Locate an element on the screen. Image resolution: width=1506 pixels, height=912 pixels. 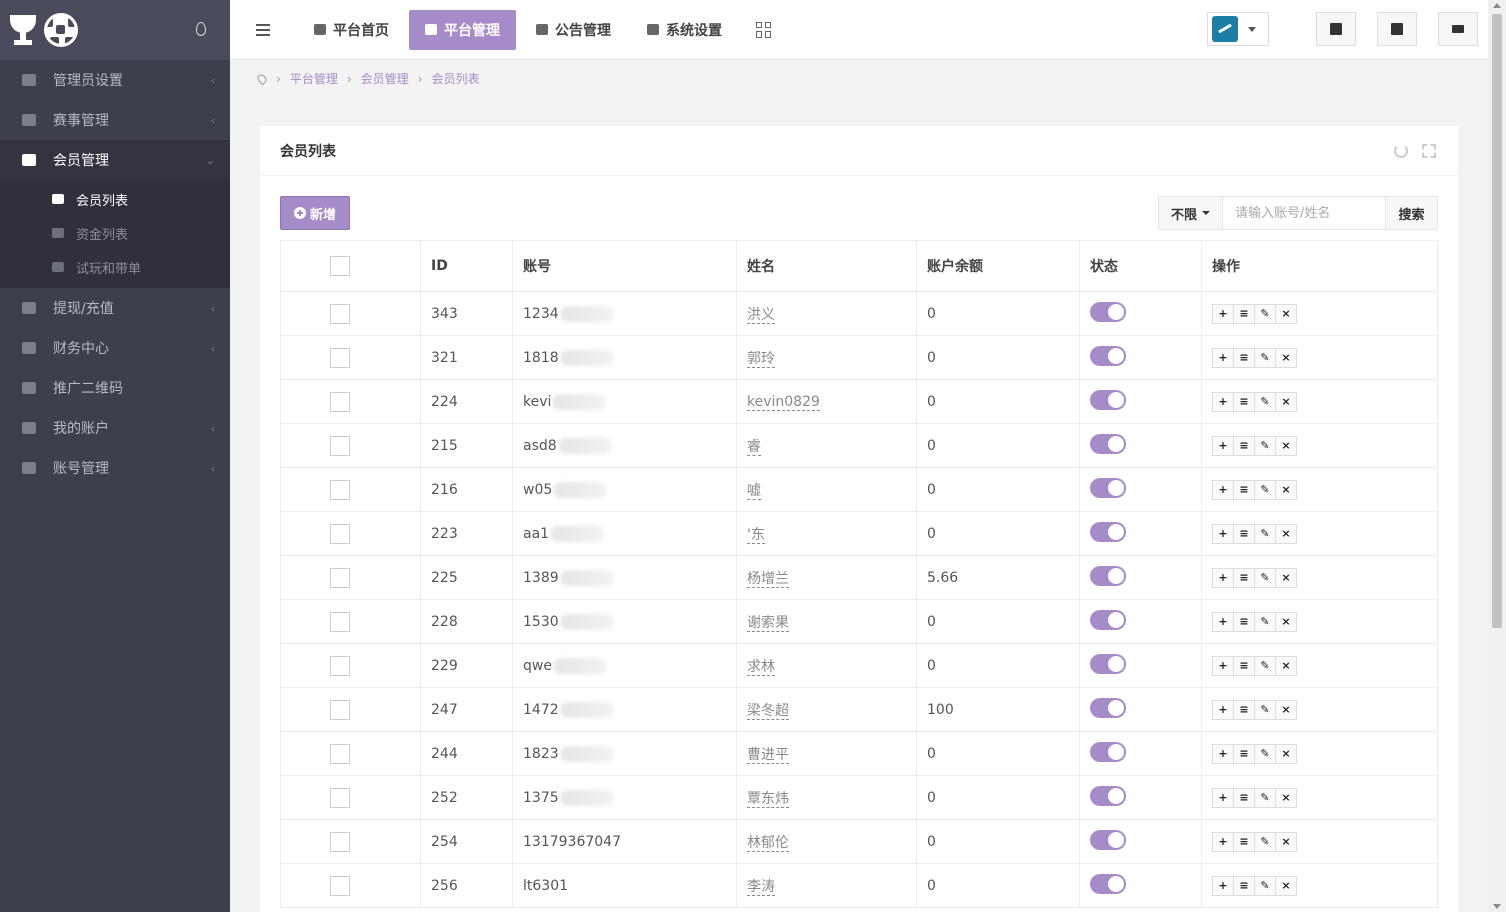
add-member-button: 新增 is located at coordinates (315, 213).